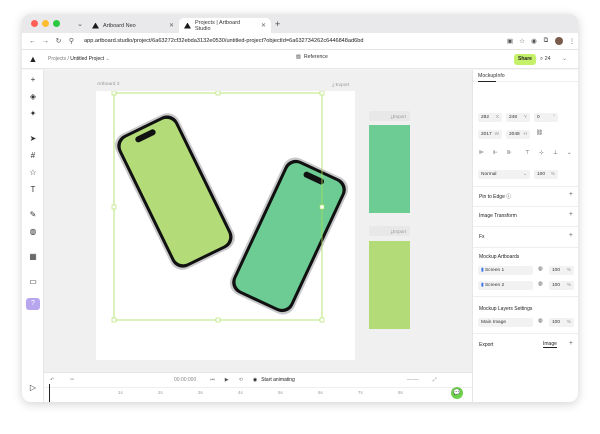 This screenshot has height=434, width=600. Describe the element at coordinates (33, 388) in the screenshot. I see `play-icon: ▷` at that location.